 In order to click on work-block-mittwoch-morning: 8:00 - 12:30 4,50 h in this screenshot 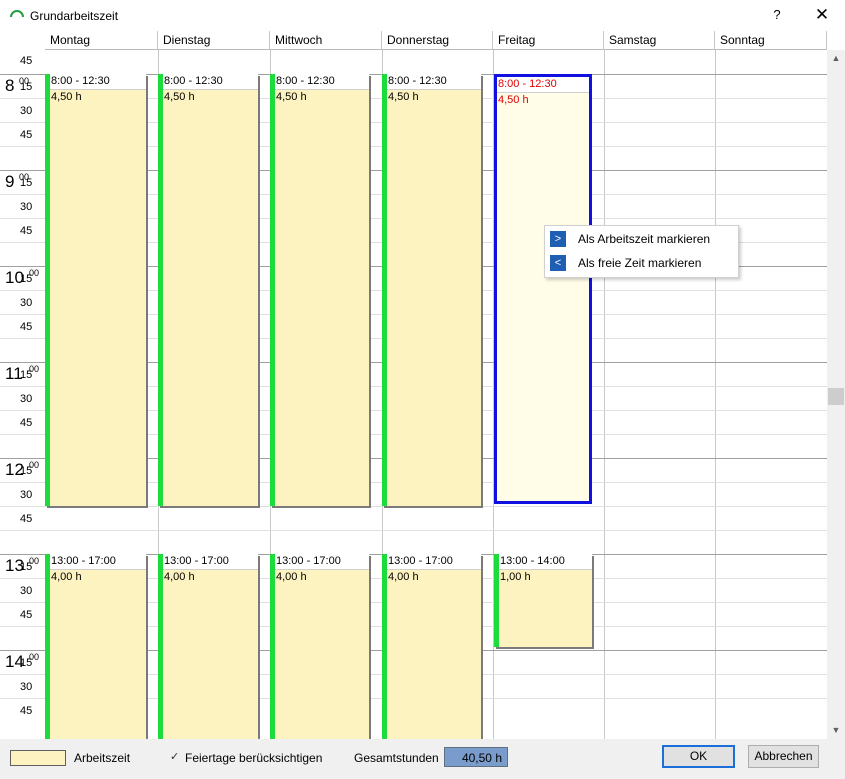, I will do `click(319, 290)`.